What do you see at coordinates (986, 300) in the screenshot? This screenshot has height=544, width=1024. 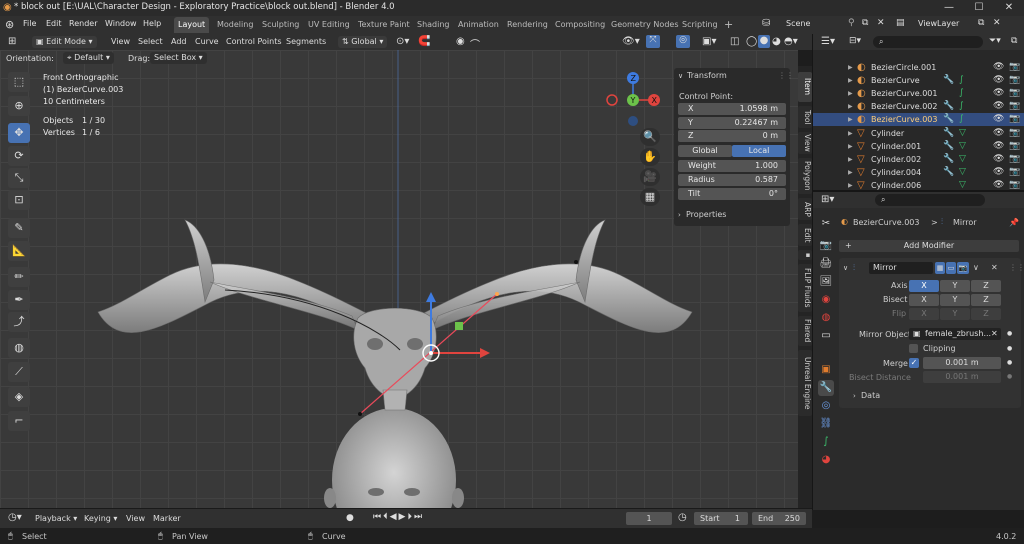 I see `bisect-z-toggle: Z` at bounding box center [986, 300].